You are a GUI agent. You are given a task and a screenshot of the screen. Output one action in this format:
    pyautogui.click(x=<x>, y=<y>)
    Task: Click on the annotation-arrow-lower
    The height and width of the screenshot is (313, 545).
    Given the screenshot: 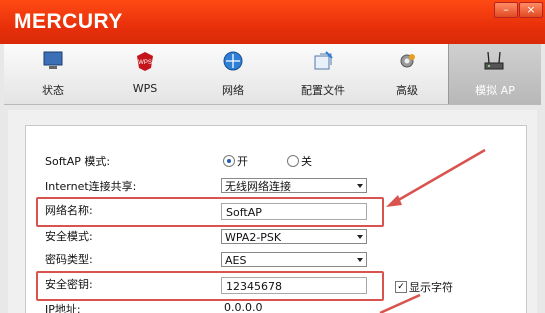 What is the action you would take?
    pyautogui.click(x=400, y=303)
    